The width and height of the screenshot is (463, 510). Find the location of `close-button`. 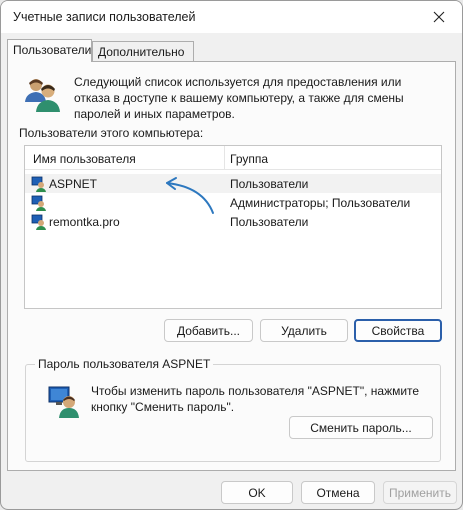

close-button is located at coordinates (439, 17).